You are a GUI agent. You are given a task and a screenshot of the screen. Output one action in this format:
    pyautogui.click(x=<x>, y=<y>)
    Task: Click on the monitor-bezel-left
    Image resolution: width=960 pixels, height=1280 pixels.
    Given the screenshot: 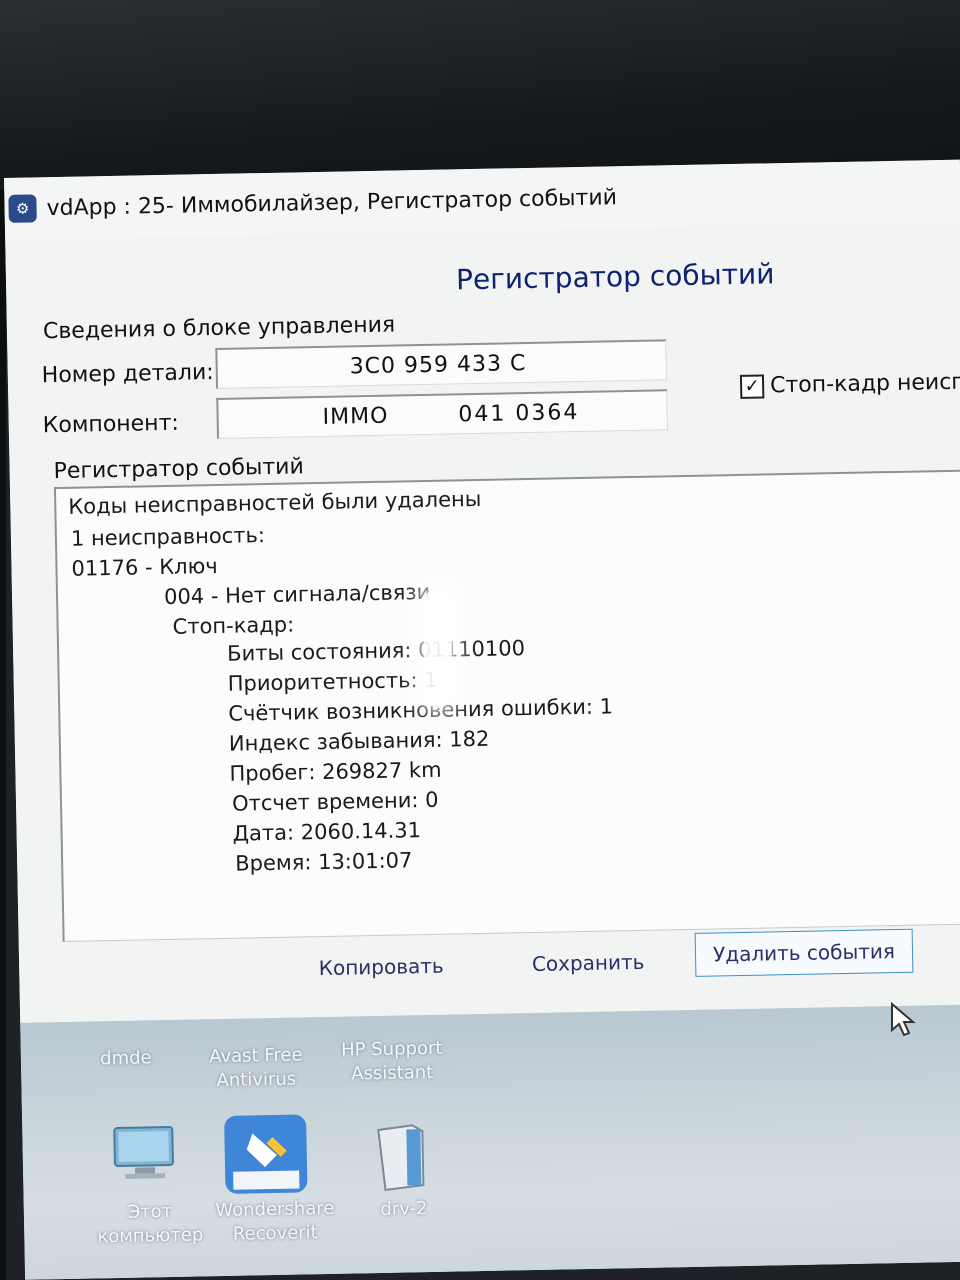 What is the action you would take?
    pyautogui.click(x=3, y=735)
    